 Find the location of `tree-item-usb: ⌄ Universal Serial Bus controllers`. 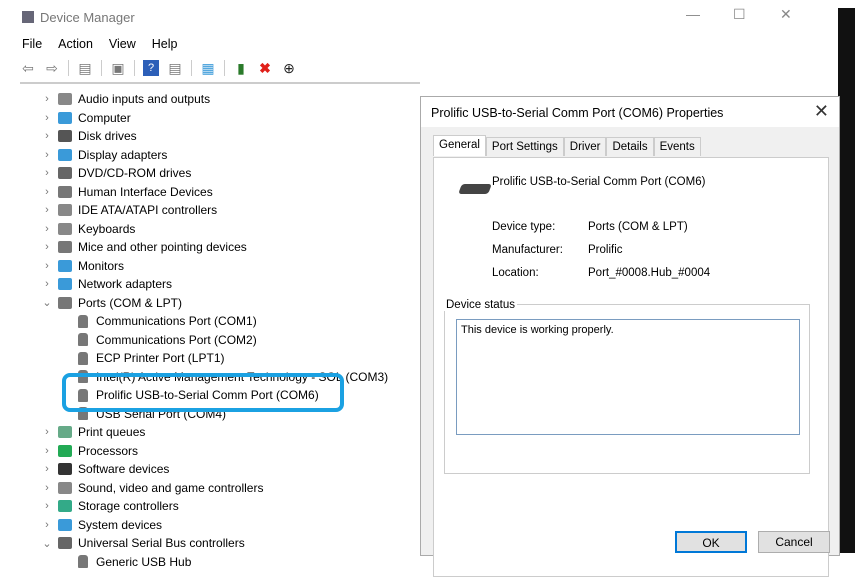

tree-item-usb: ⌄ Universal Serial Bus controllers is located at coordinates (212, 543).